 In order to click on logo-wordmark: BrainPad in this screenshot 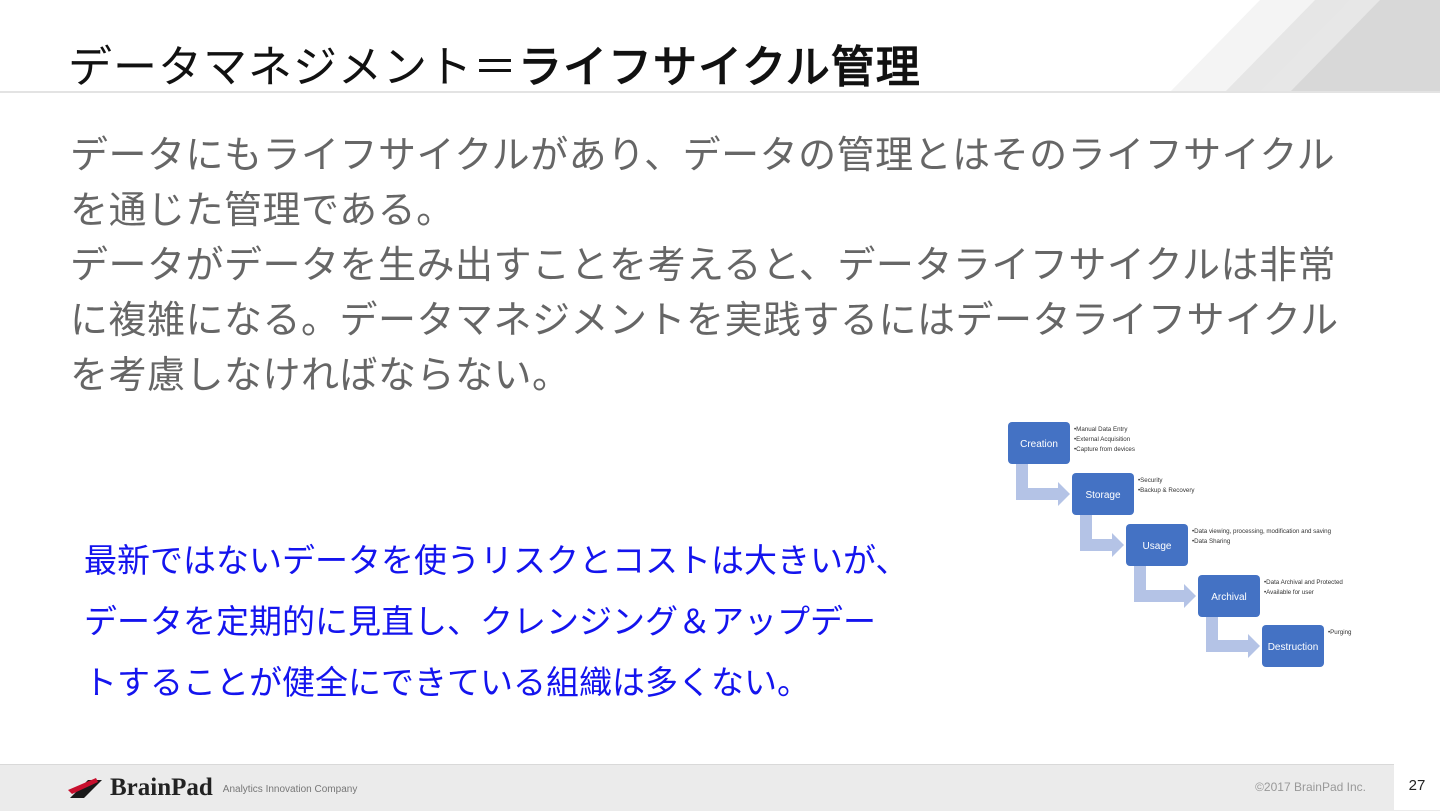, I will do `click(161, 787)`.